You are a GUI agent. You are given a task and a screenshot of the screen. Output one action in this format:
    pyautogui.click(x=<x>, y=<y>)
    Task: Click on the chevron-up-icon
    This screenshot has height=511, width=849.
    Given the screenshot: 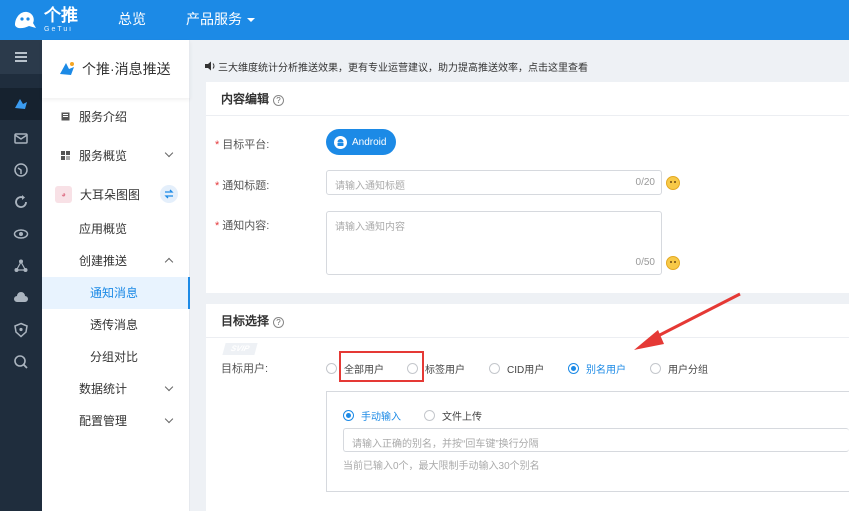 What is the action you would take?
    pyautogui.click(x=169, y=262)
    